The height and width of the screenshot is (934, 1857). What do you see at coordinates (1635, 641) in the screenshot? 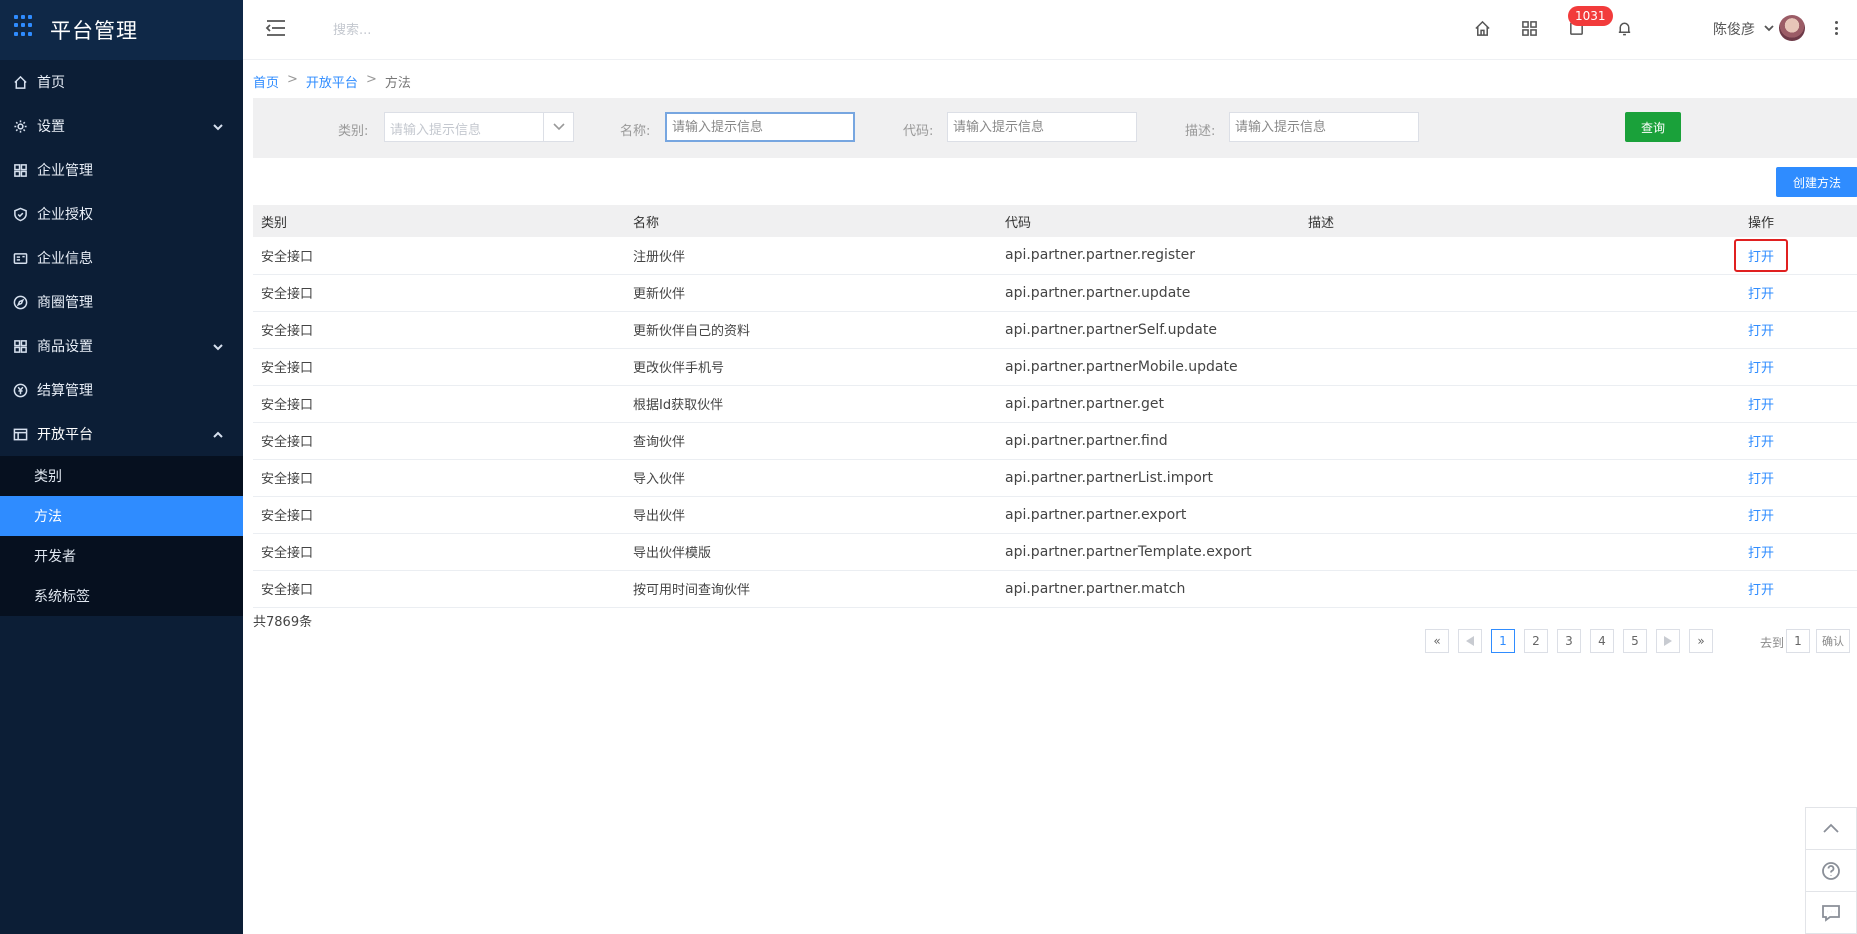
I see `page-button: 5` at bounding box center [1635, 641].